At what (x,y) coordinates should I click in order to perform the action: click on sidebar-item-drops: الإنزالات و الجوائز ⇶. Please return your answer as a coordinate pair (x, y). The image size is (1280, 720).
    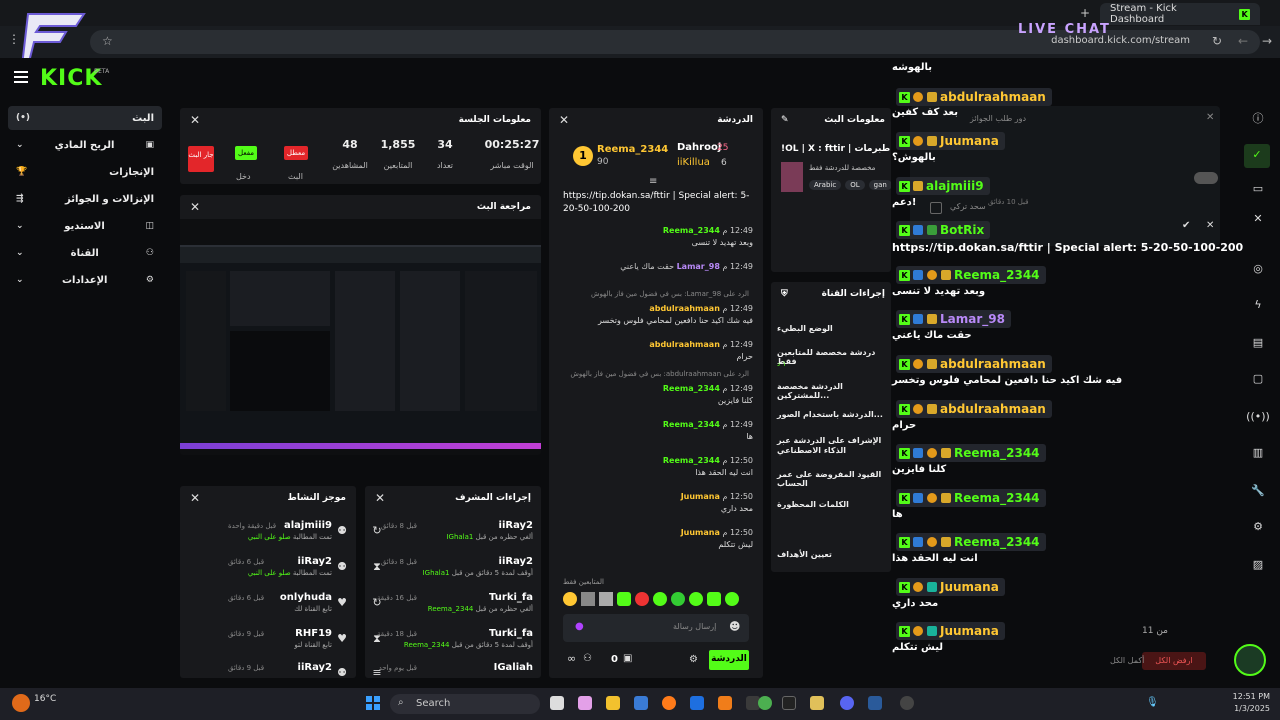
    Looking at the image, I should click on (85, 199).